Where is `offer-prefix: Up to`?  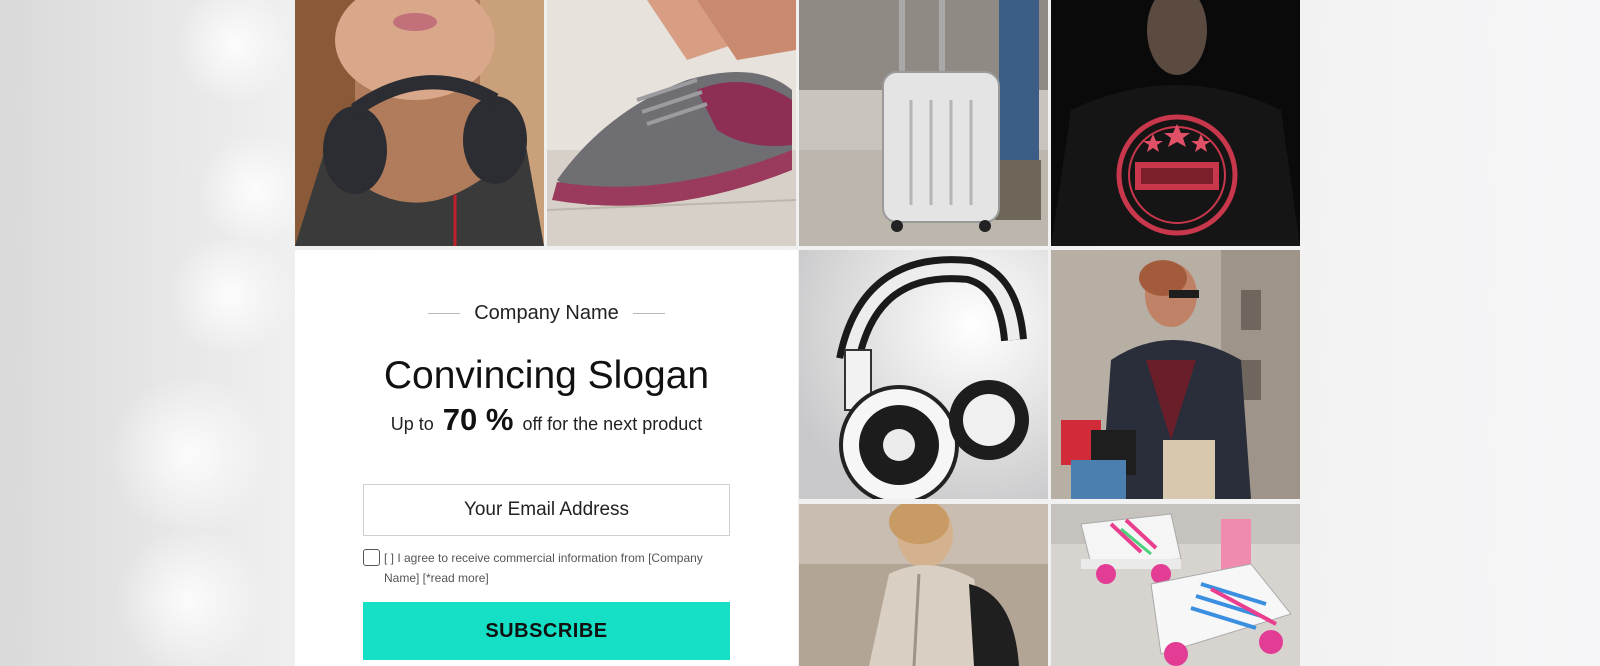 offer-prefix: Up to is located at coordinates (412, 424).